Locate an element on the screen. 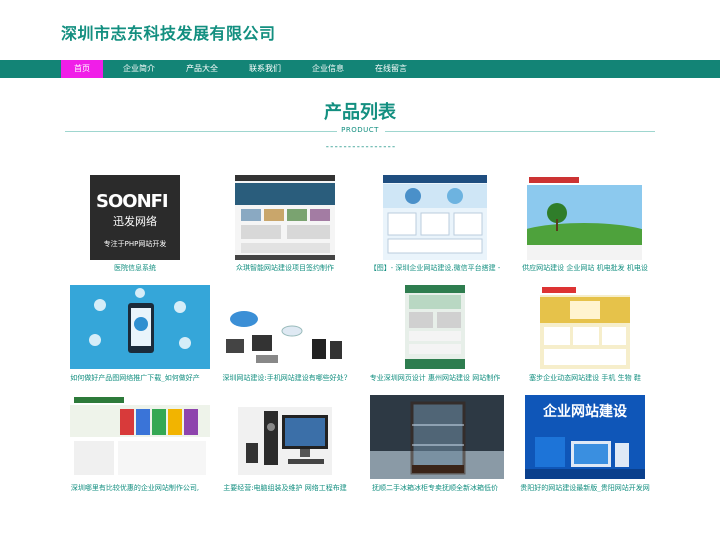 The image size is (720, 540). devices-image is located at coordinates (585, 458).